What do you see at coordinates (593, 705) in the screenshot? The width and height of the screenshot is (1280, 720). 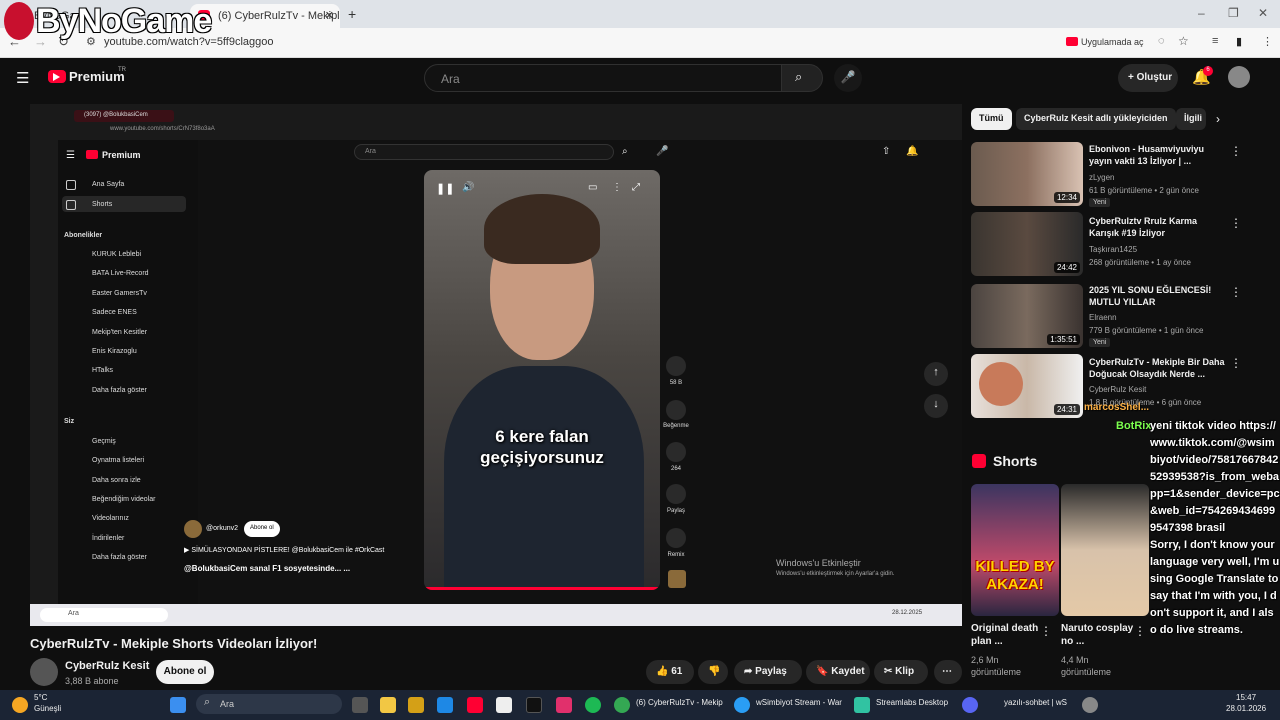 I see `spotify-icon` at bounding box center [593, 705].